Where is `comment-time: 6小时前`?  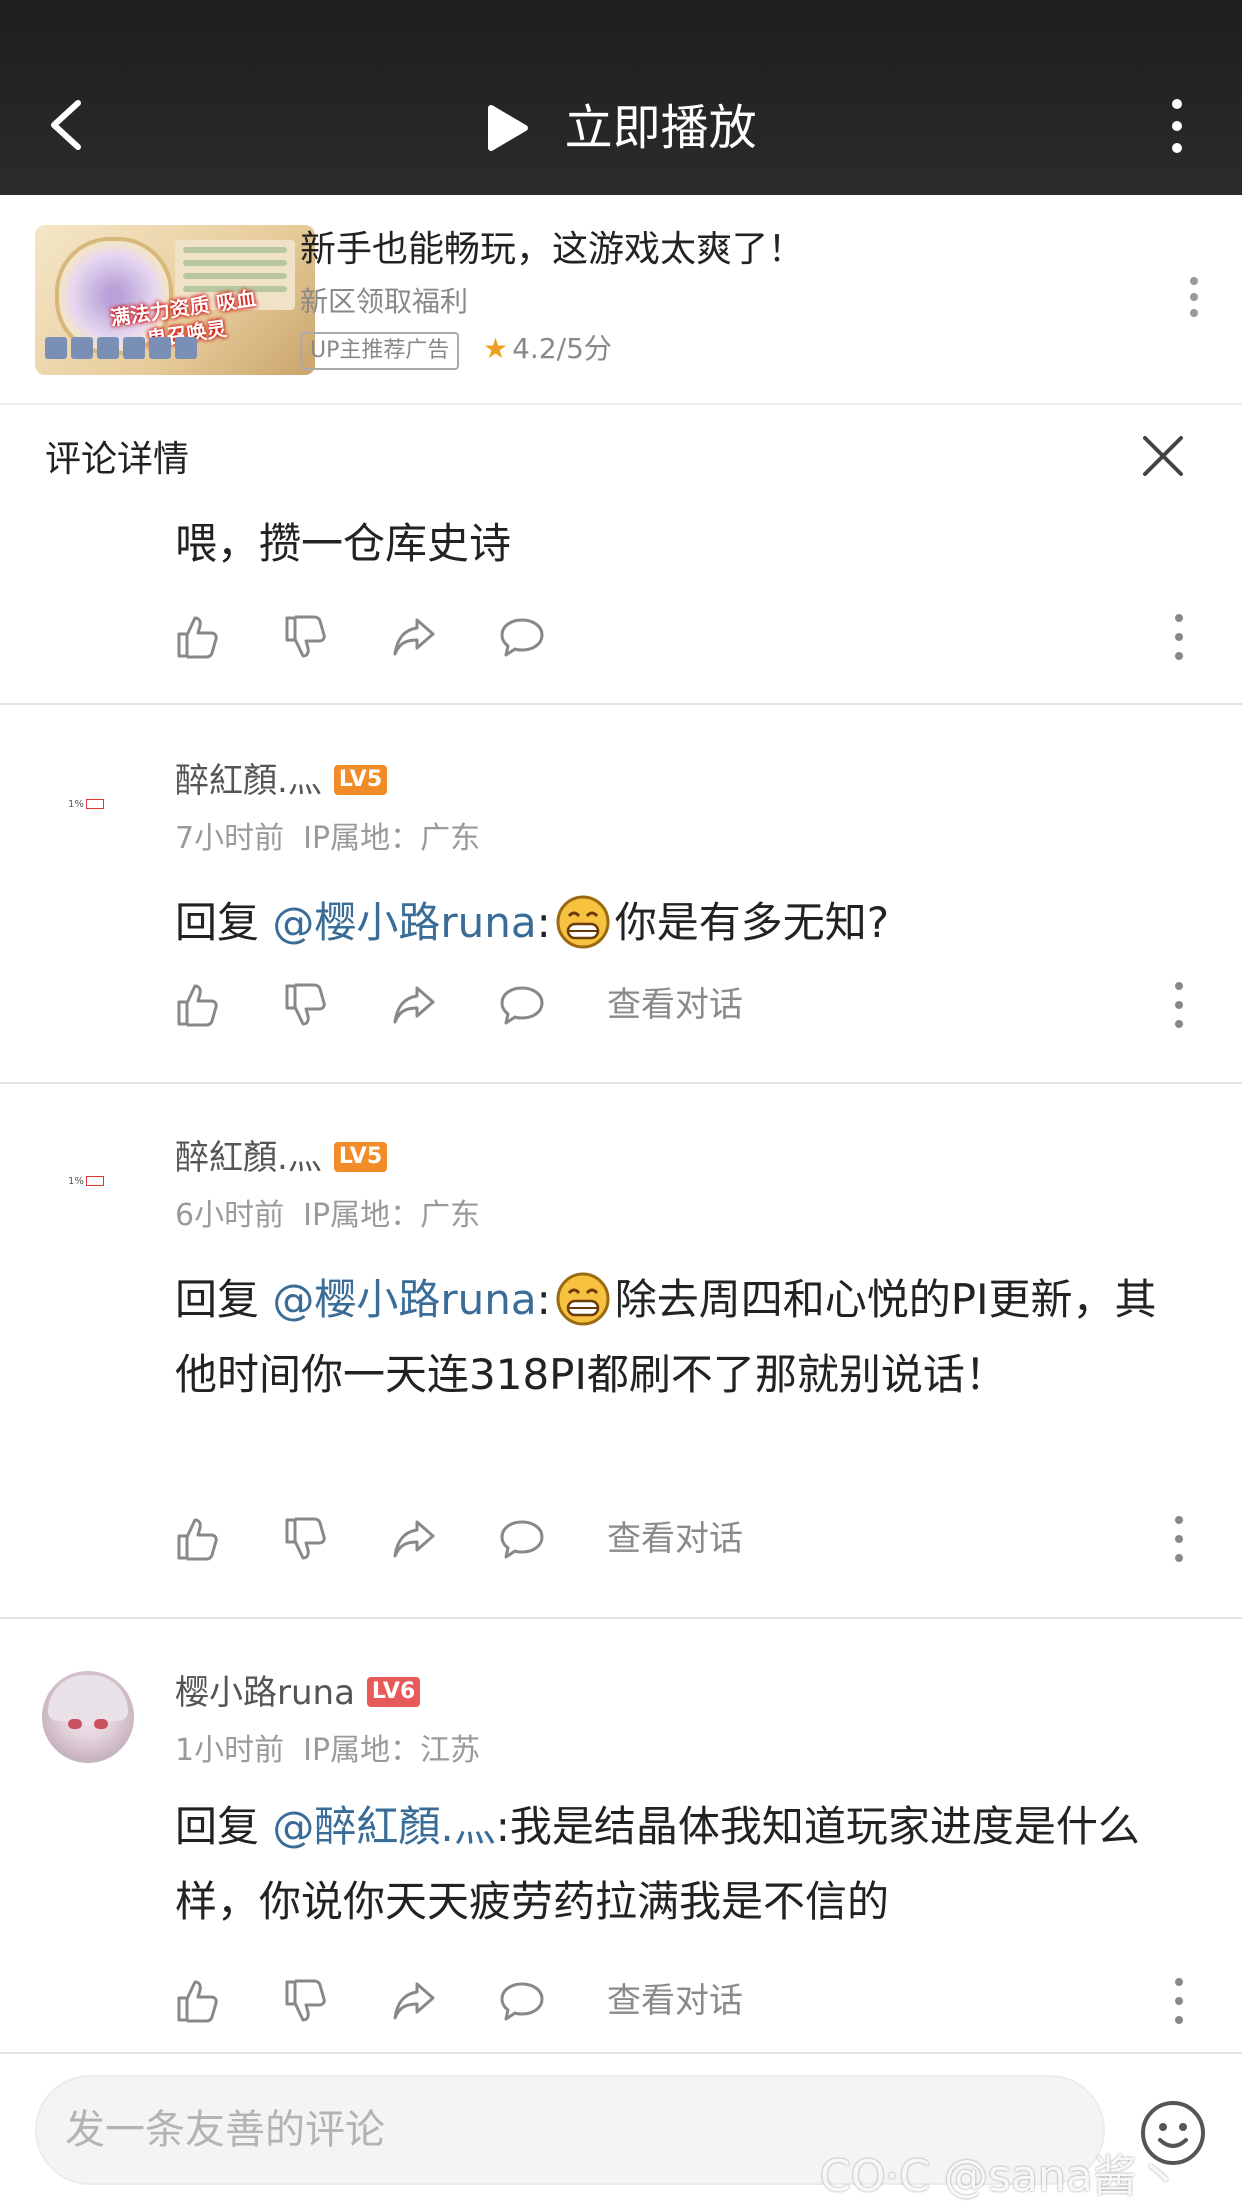
comment-time: 6小时前 is located at coordinates (230, 1215).